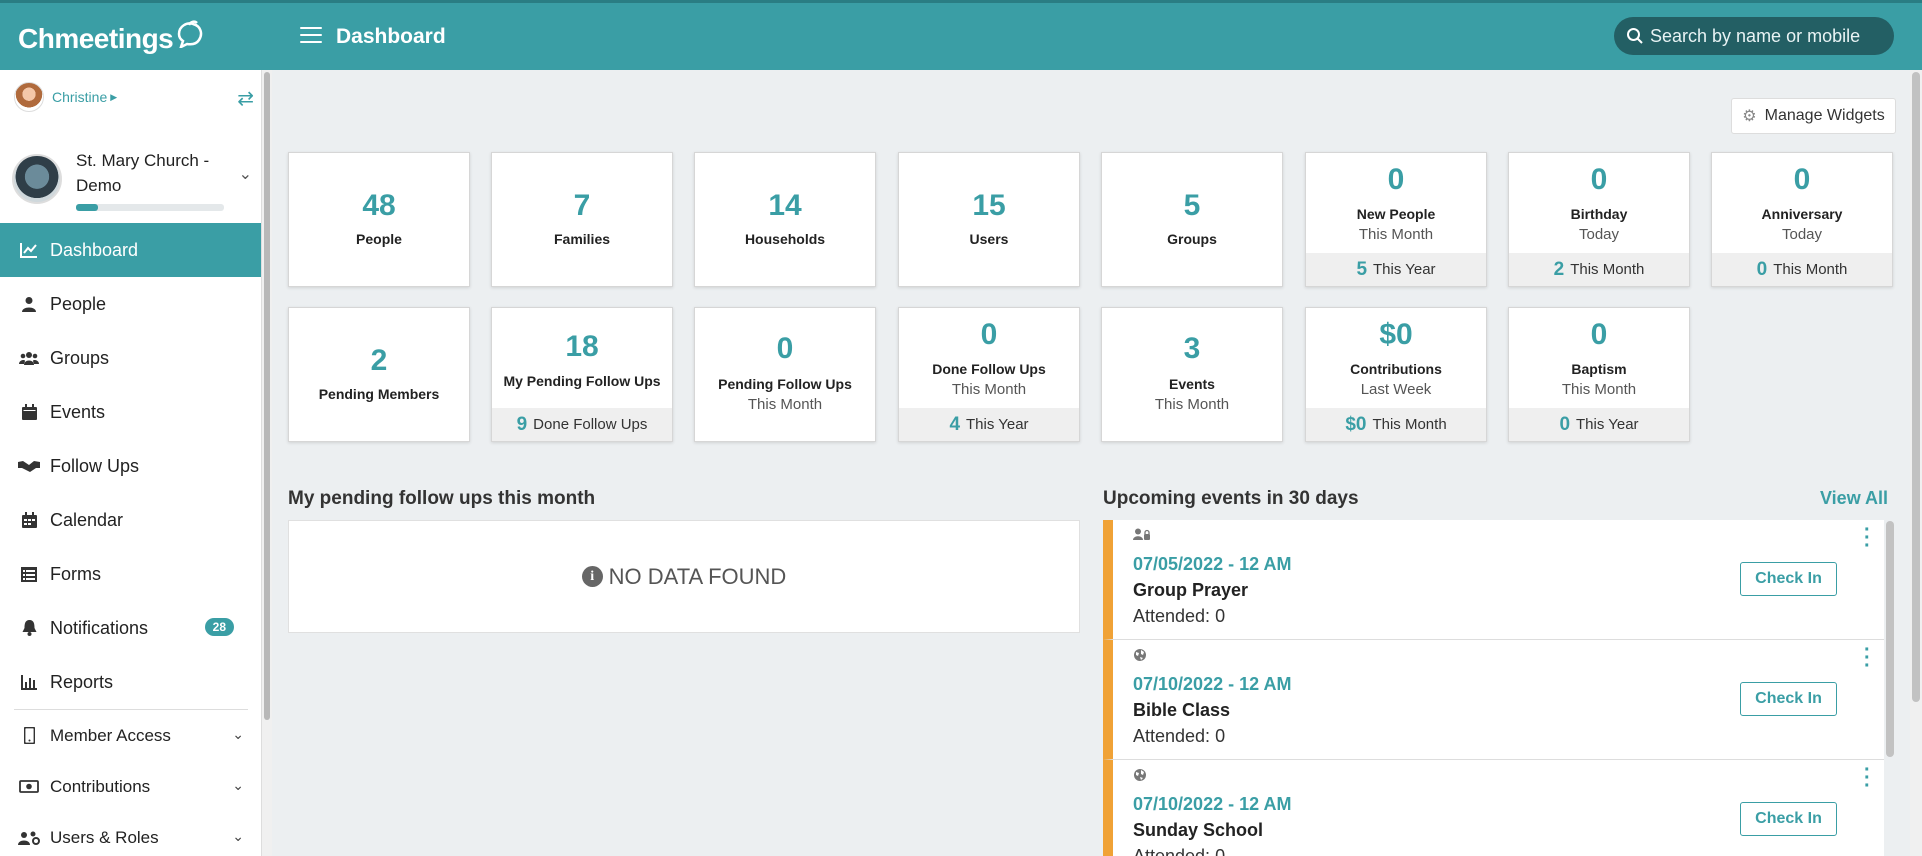 The image size is (1922, 856). Describe the element at coordinates (143, 173) in the screenshot. I see `church-name: St. Mary Church - Demo` at that location.